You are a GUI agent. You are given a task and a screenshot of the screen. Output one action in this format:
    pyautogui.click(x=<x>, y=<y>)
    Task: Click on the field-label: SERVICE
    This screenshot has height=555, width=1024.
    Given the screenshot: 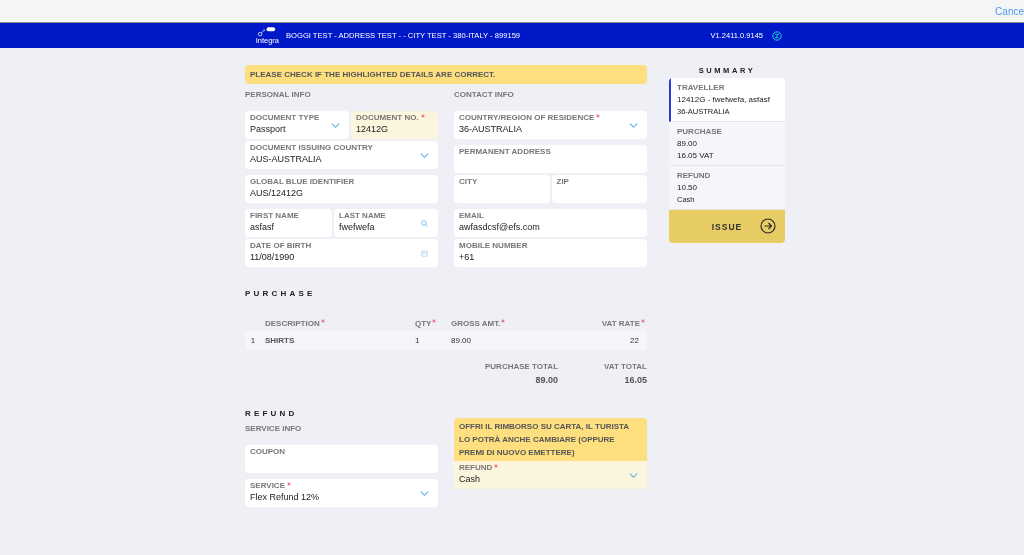 What is the action you would take?
    pyautogui.click(x=267, y=486)
    